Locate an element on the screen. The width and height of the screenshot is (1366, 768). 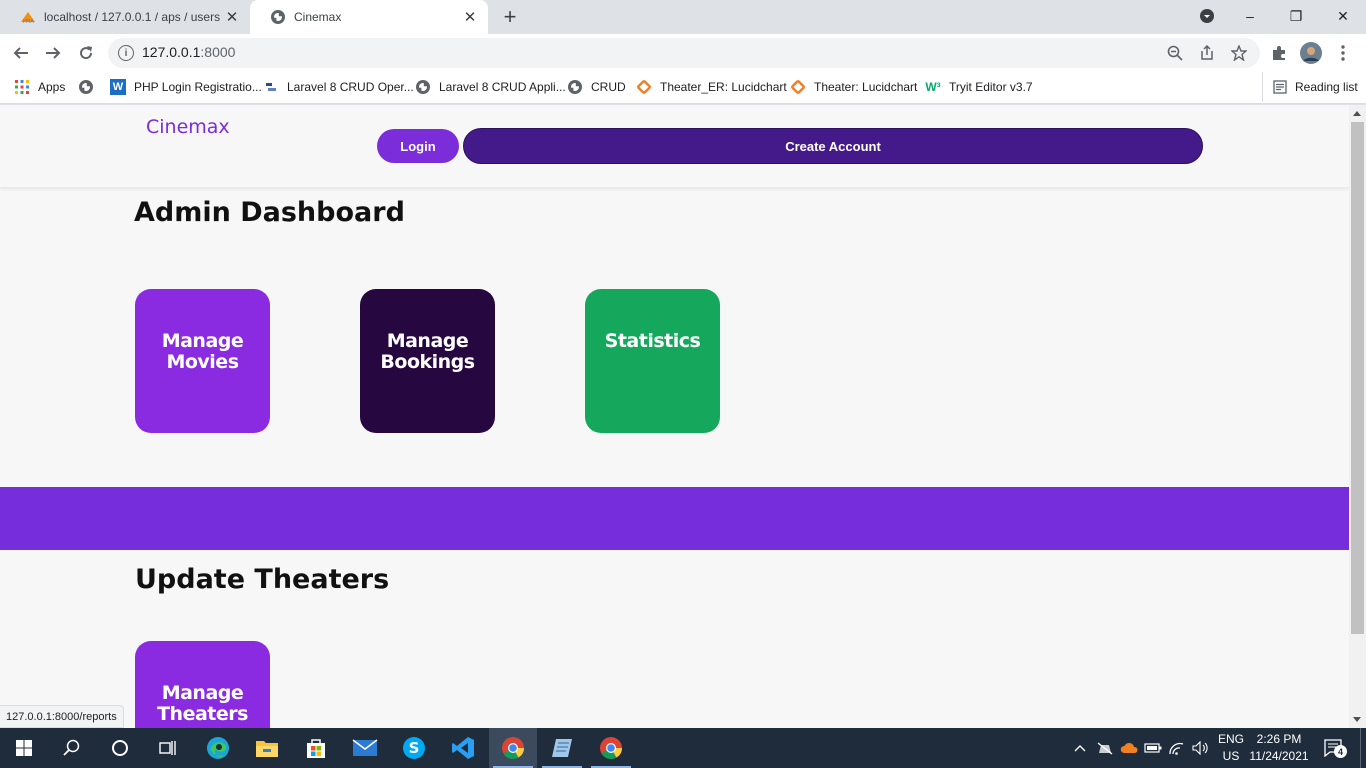
battery-icon is located at coordinates (1153, 748).